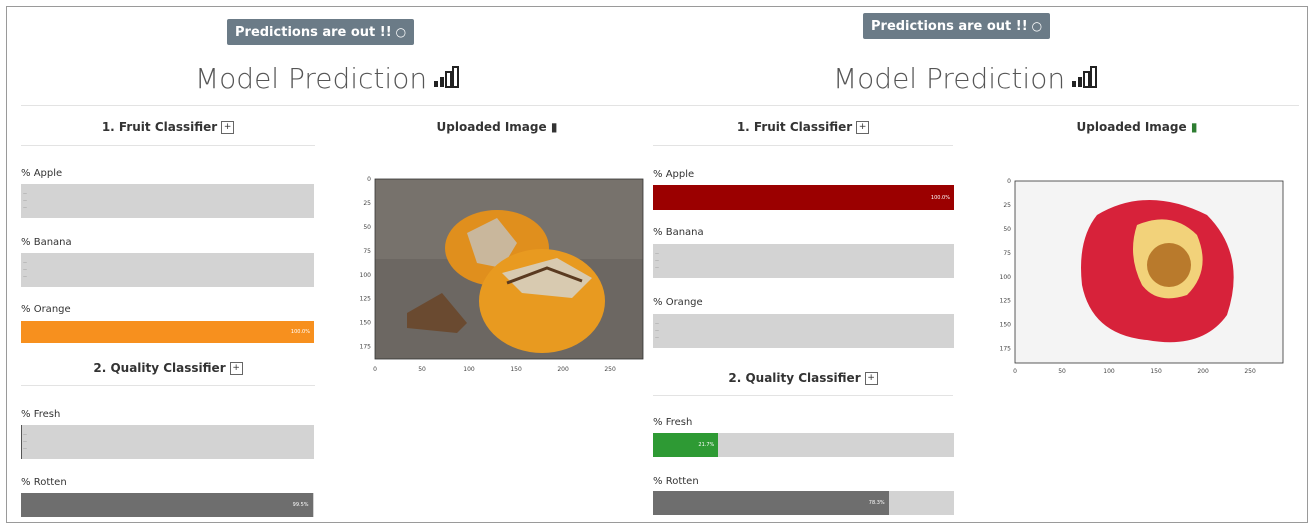 The image size is (1316, 531). Describe the element at coordinates (167, 201) in the screenshot. I see `progress-bar-apple: — — —` at that location.